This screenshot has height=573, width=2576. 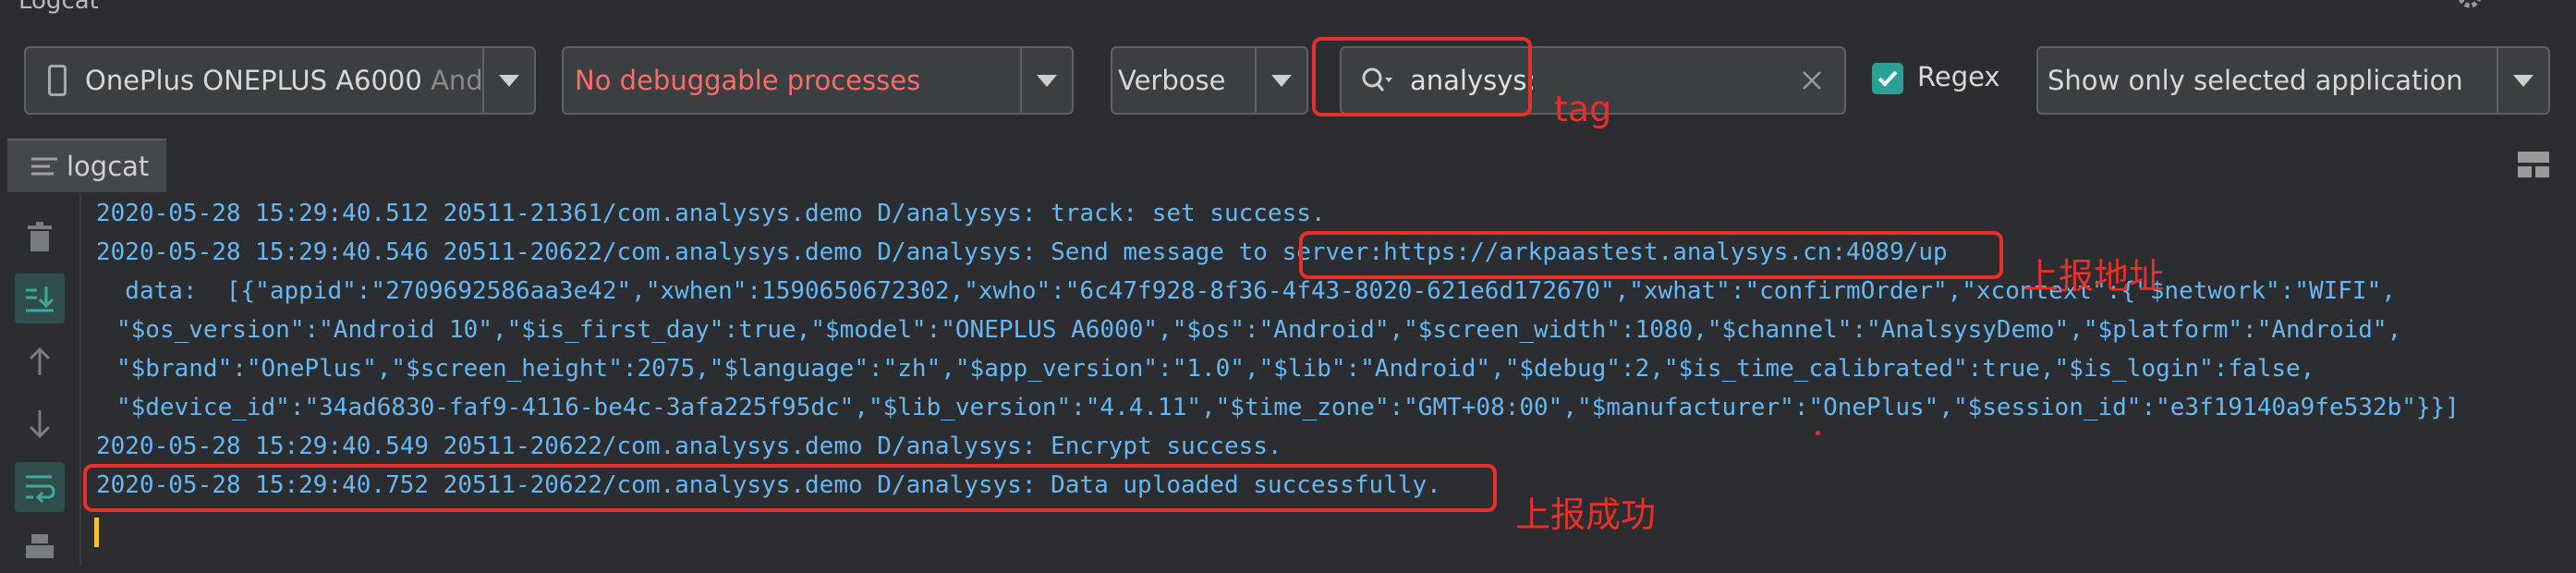 I want to click on tab-logcat: logcat, so click(x=86, y=165).